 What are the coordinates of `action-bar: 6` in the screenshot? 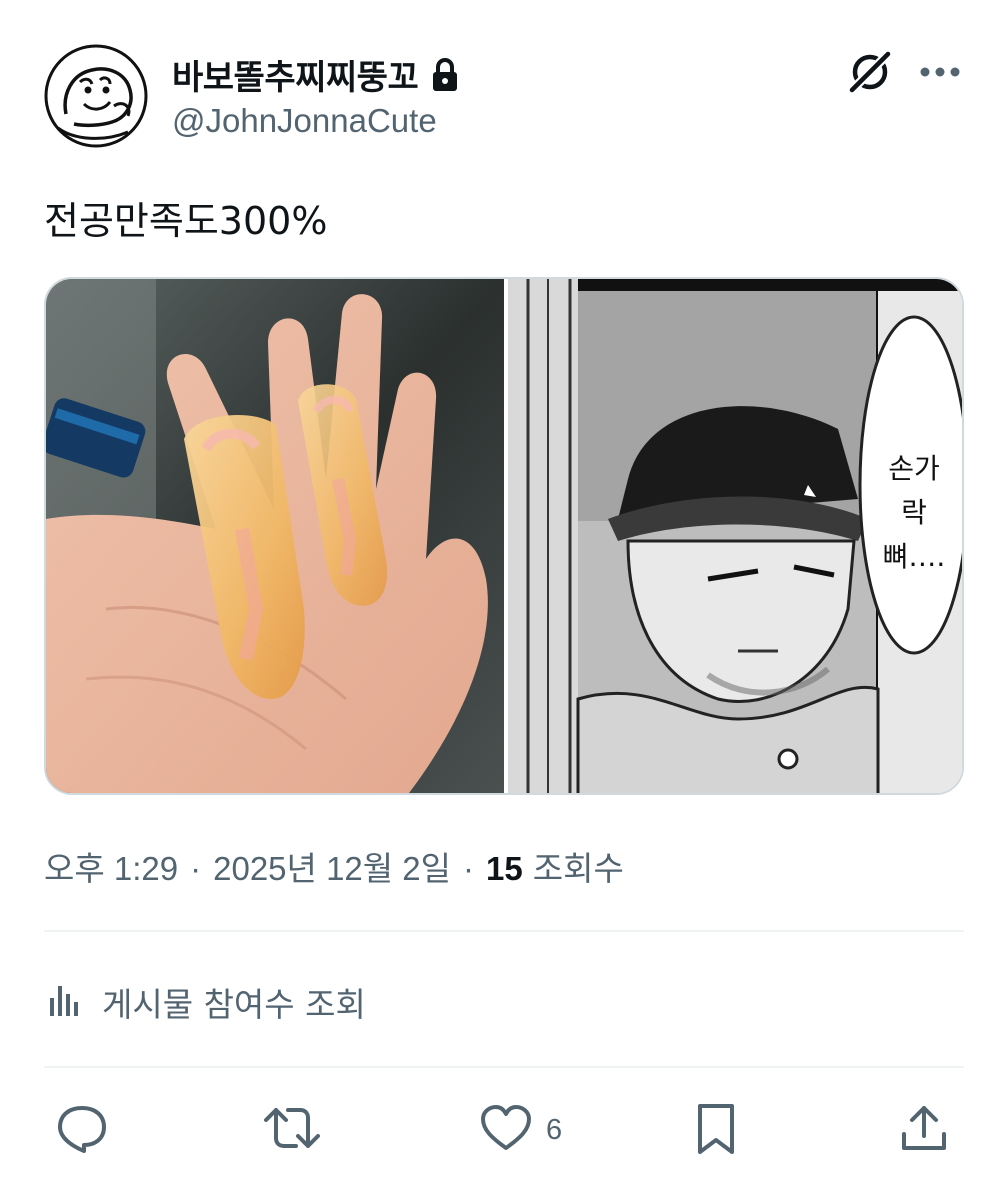 It's located at (504, 1130).